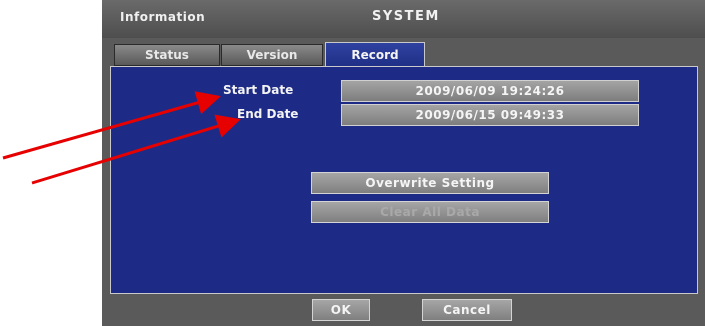 The width and height of the screenshot is (705, 326). I want to click on annotation-arrows, so click(121, 138).